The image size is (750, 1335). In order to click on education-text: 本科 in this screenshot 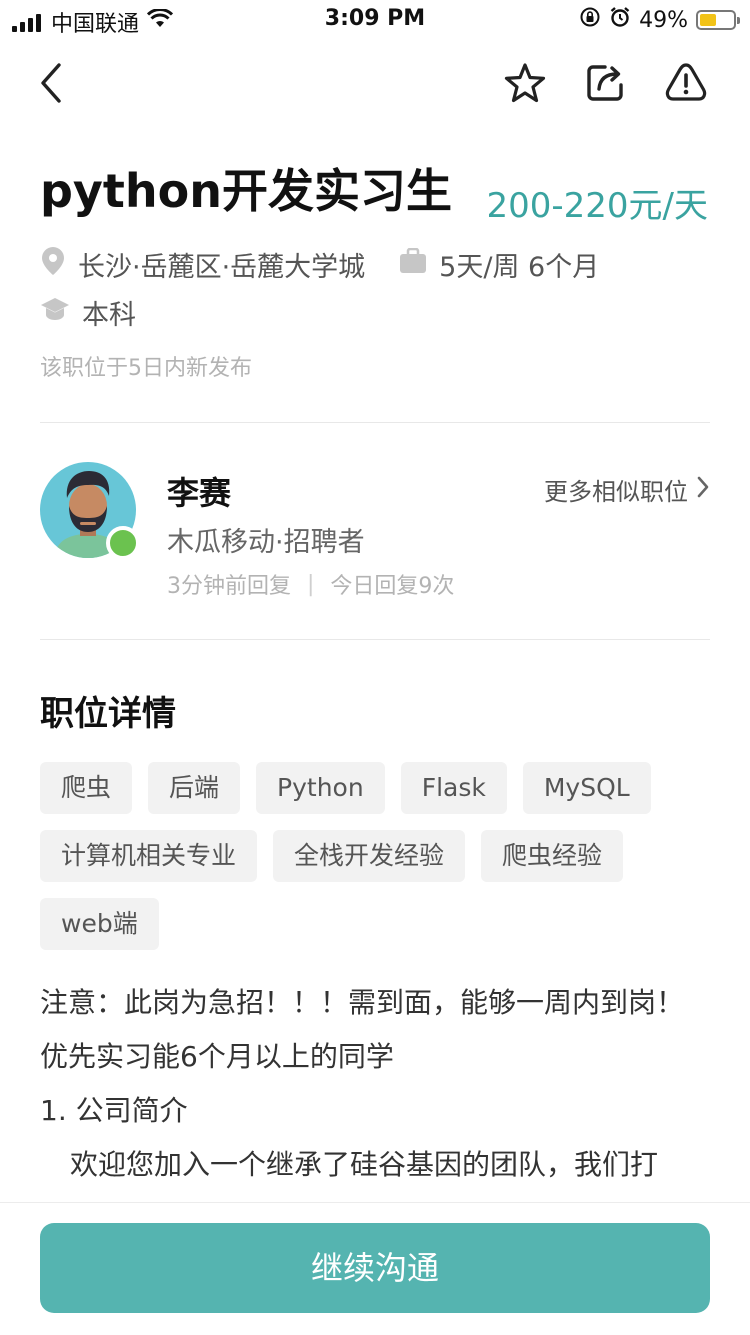, I will do `click(109, 315)`.